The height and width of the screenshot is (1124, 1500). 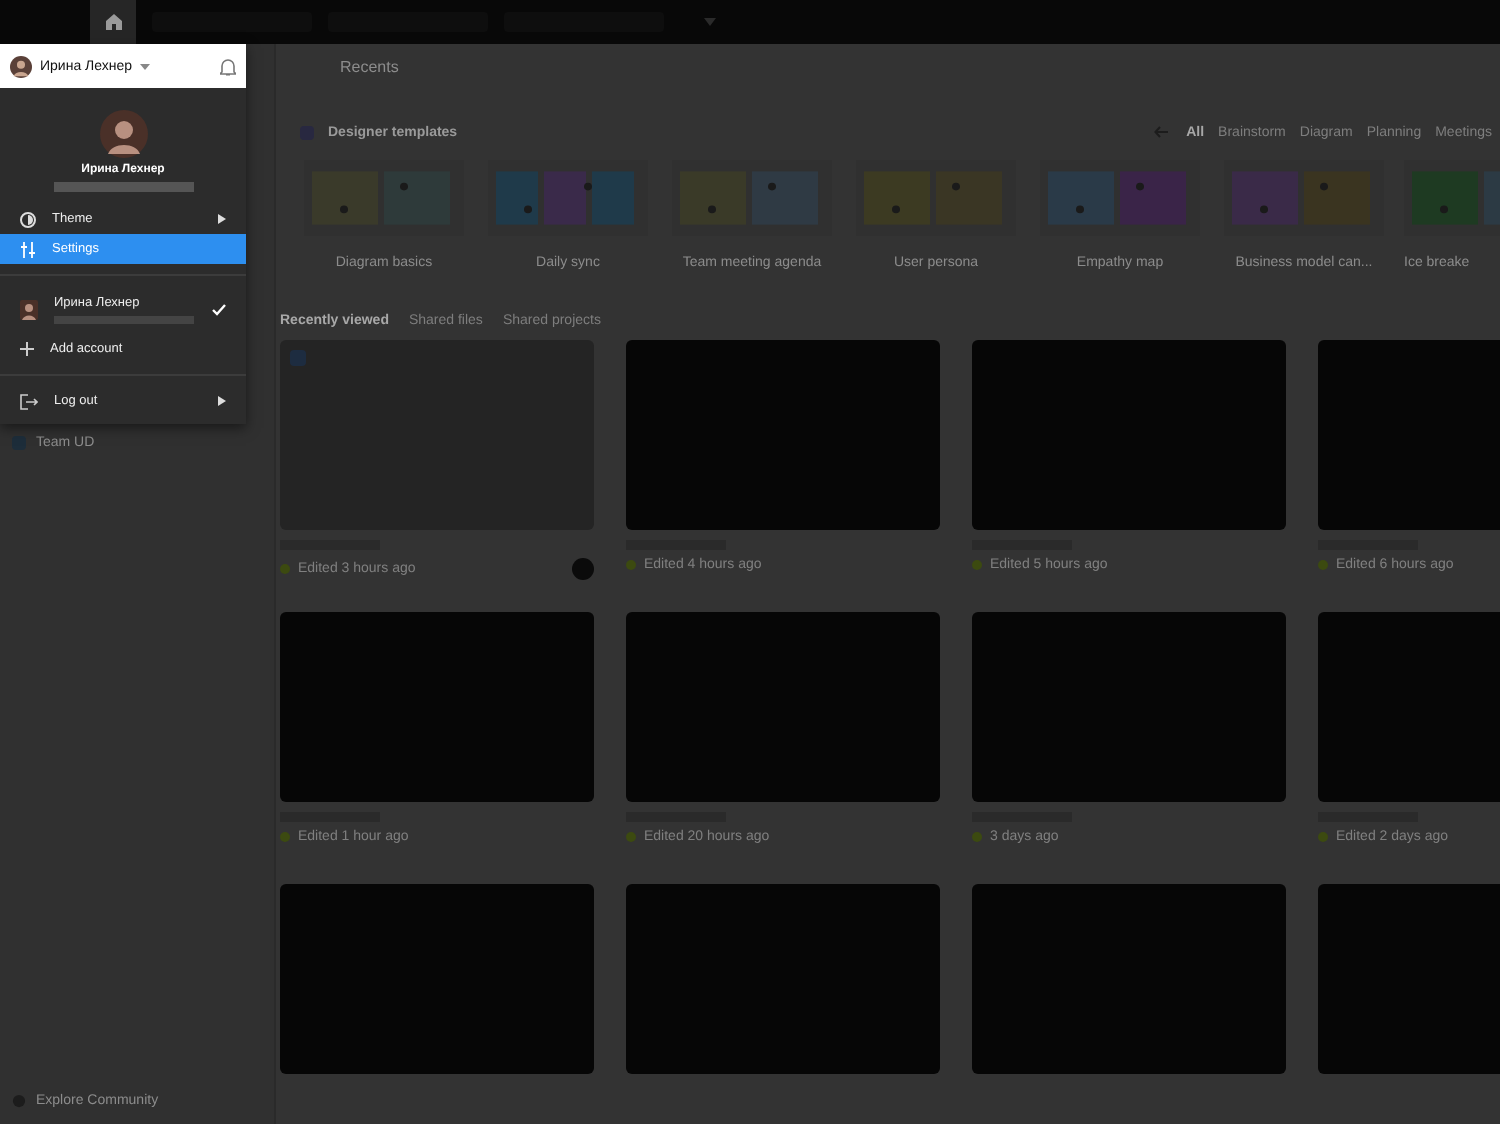 What do you see at coordinates (29, 401) in the screenshot?
I see `logout-icon` at bounding box center [29, 401].